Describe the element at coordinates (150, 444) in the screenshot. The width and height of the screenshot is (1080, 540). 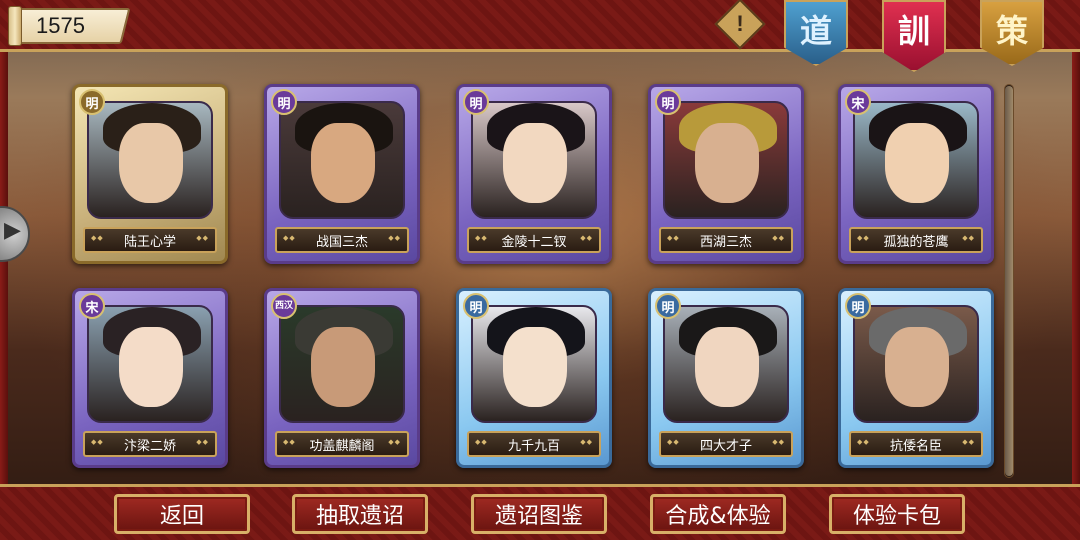
I see `card-name-label: 汴梁二娇` at that location.